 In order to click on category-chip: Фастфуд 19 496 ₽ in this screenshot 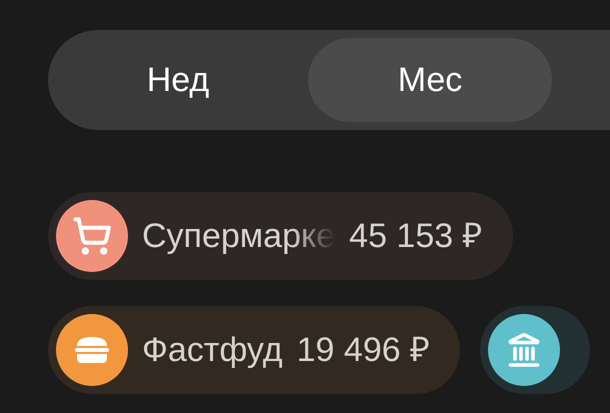, I will do `click(254, 350)`.